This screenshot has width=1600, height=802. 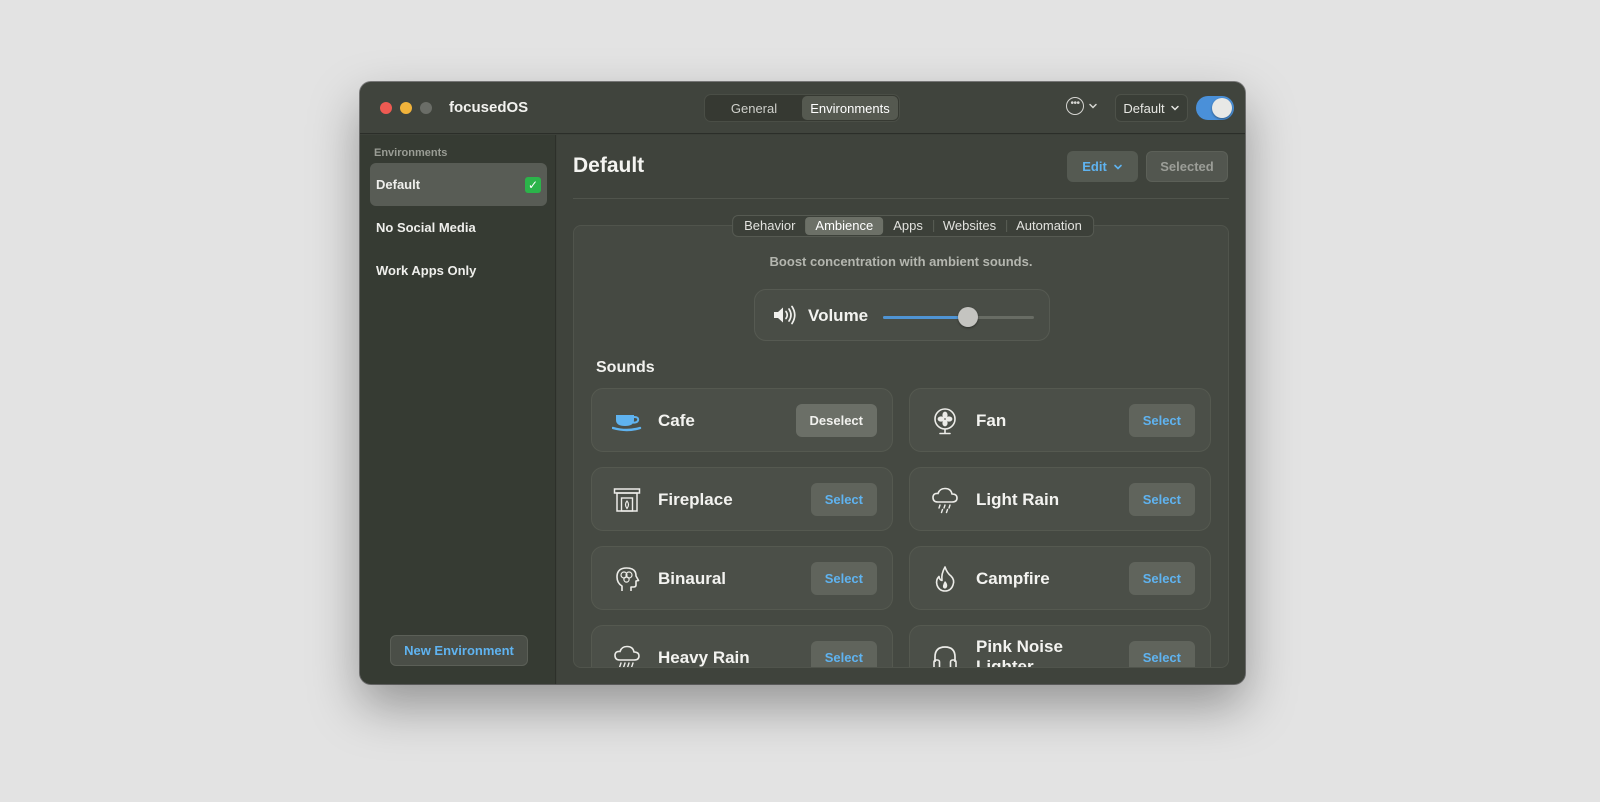 What do you see at coordinates (692, 578) in the screenshot?
I see `sound-name: Binaural` at bounding box center [692, 578].